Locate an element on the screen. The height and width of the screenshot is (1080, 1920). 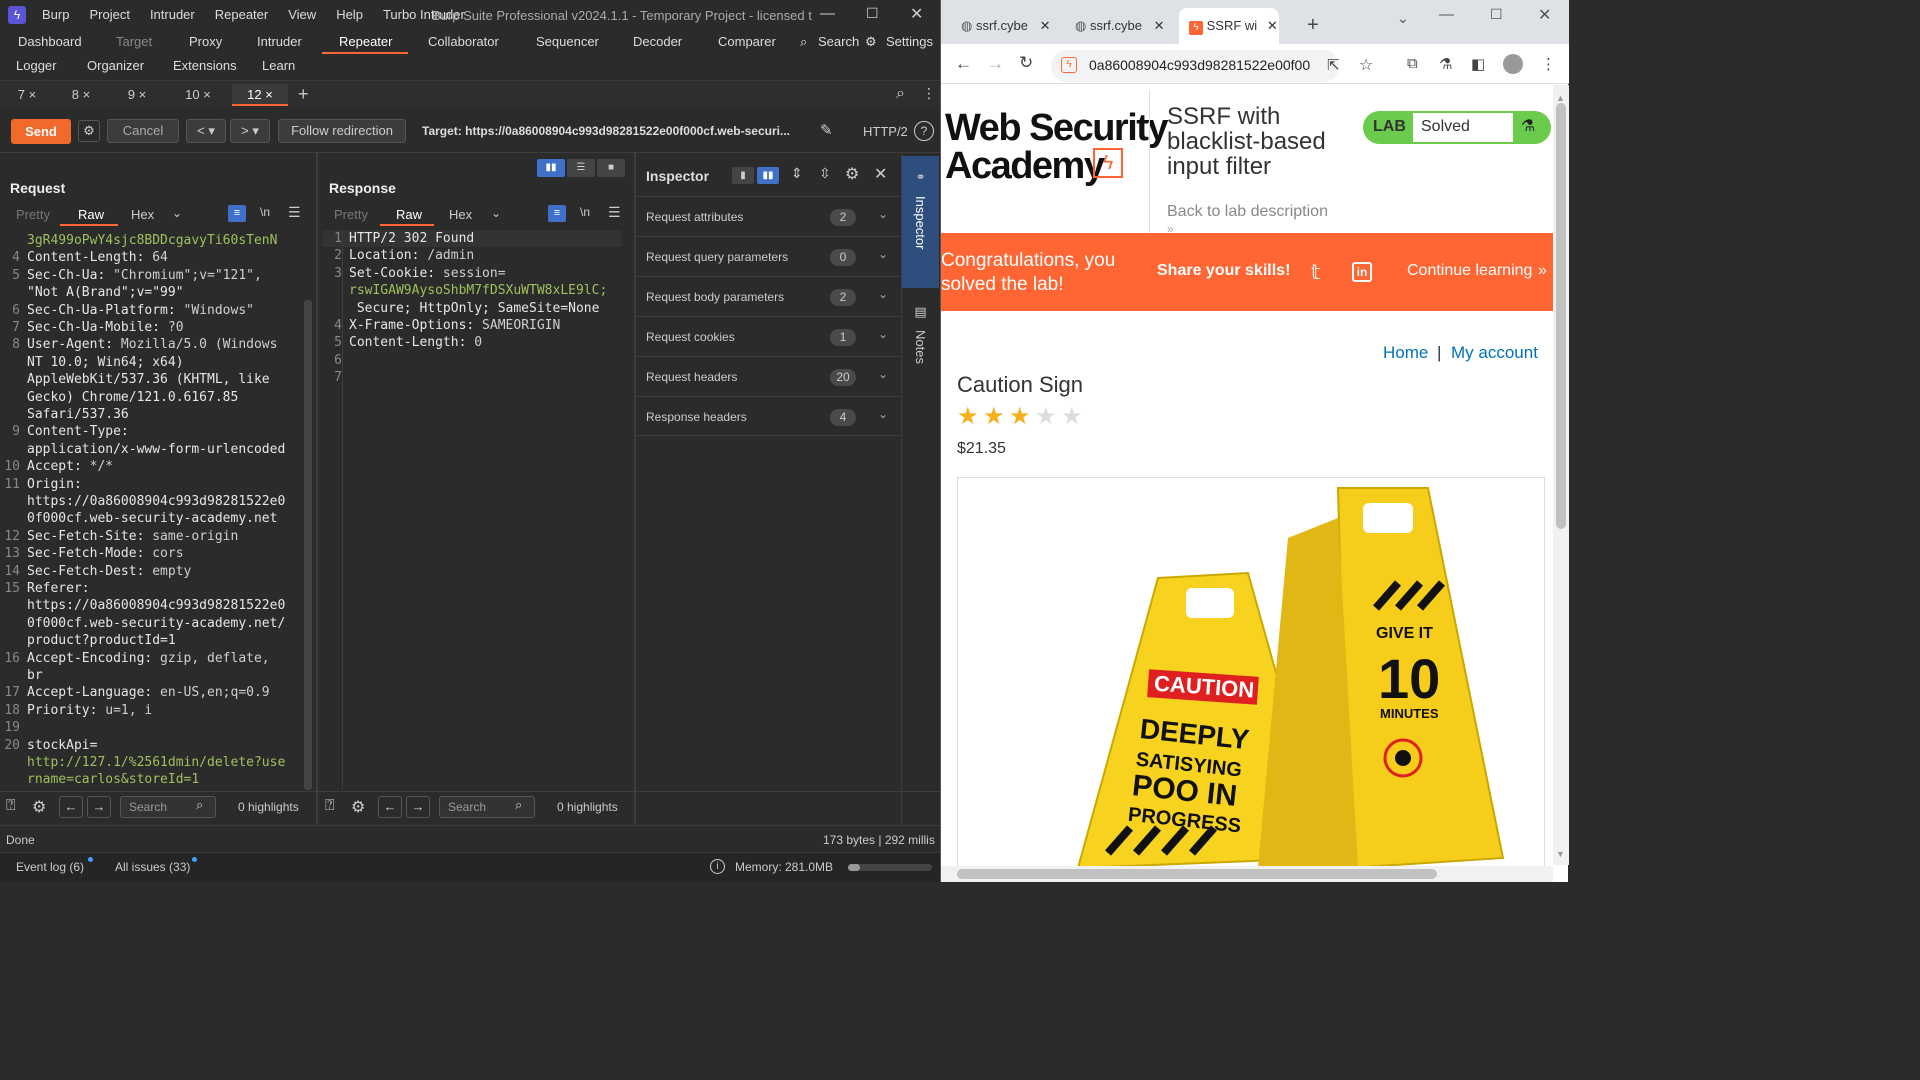
inspector-layout-icon: ▮▮ is located at coordinates (768, 175).